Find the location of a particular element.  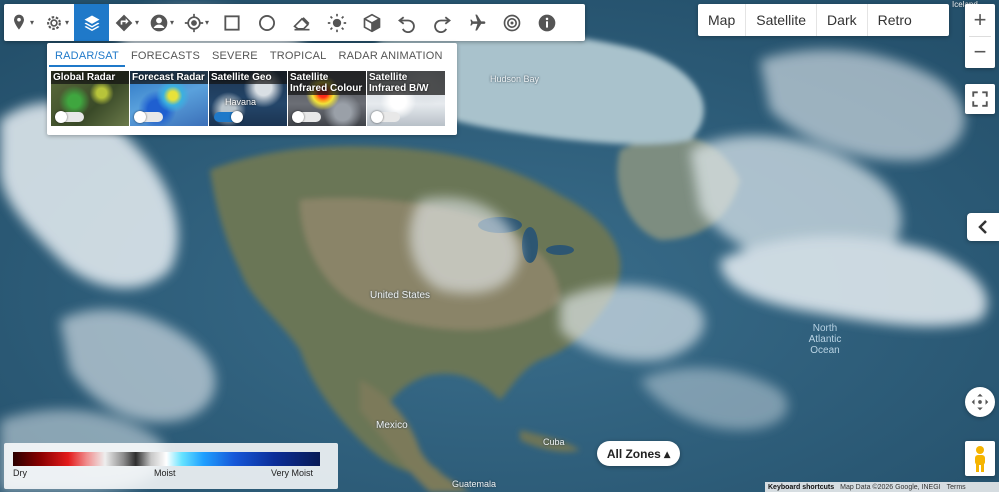

eraser-button is located at coordinates (301, 22).